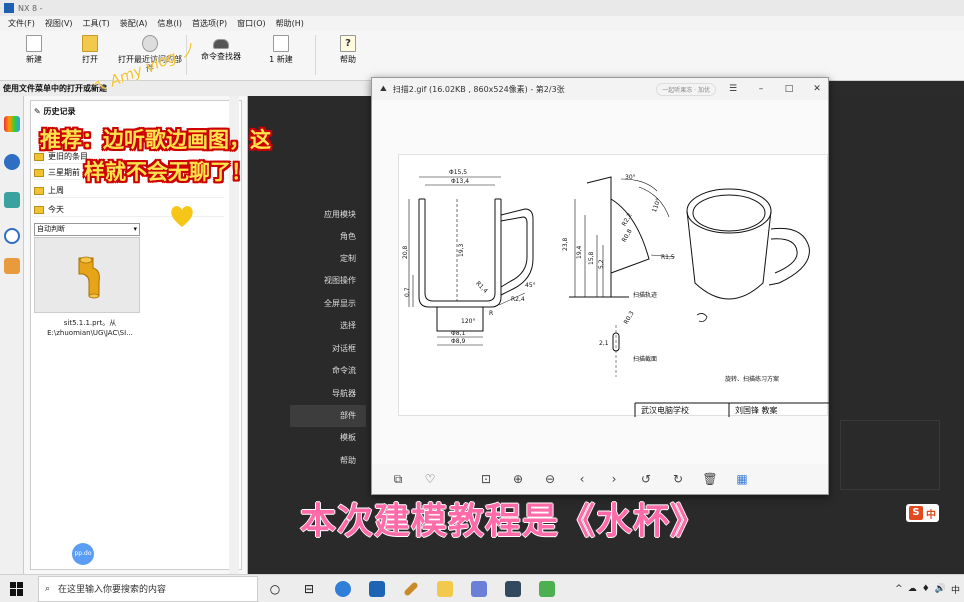 Image resolution: width=964 pixels, height=602 pixels. I want to click on pin-icon: ✎, so click(39, 111).